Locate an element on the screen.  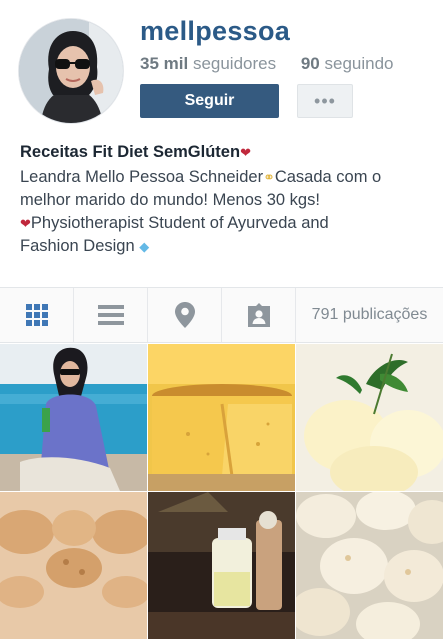
bio-line-4: Fashion Design ◆ is located at coordinates (225, 246).